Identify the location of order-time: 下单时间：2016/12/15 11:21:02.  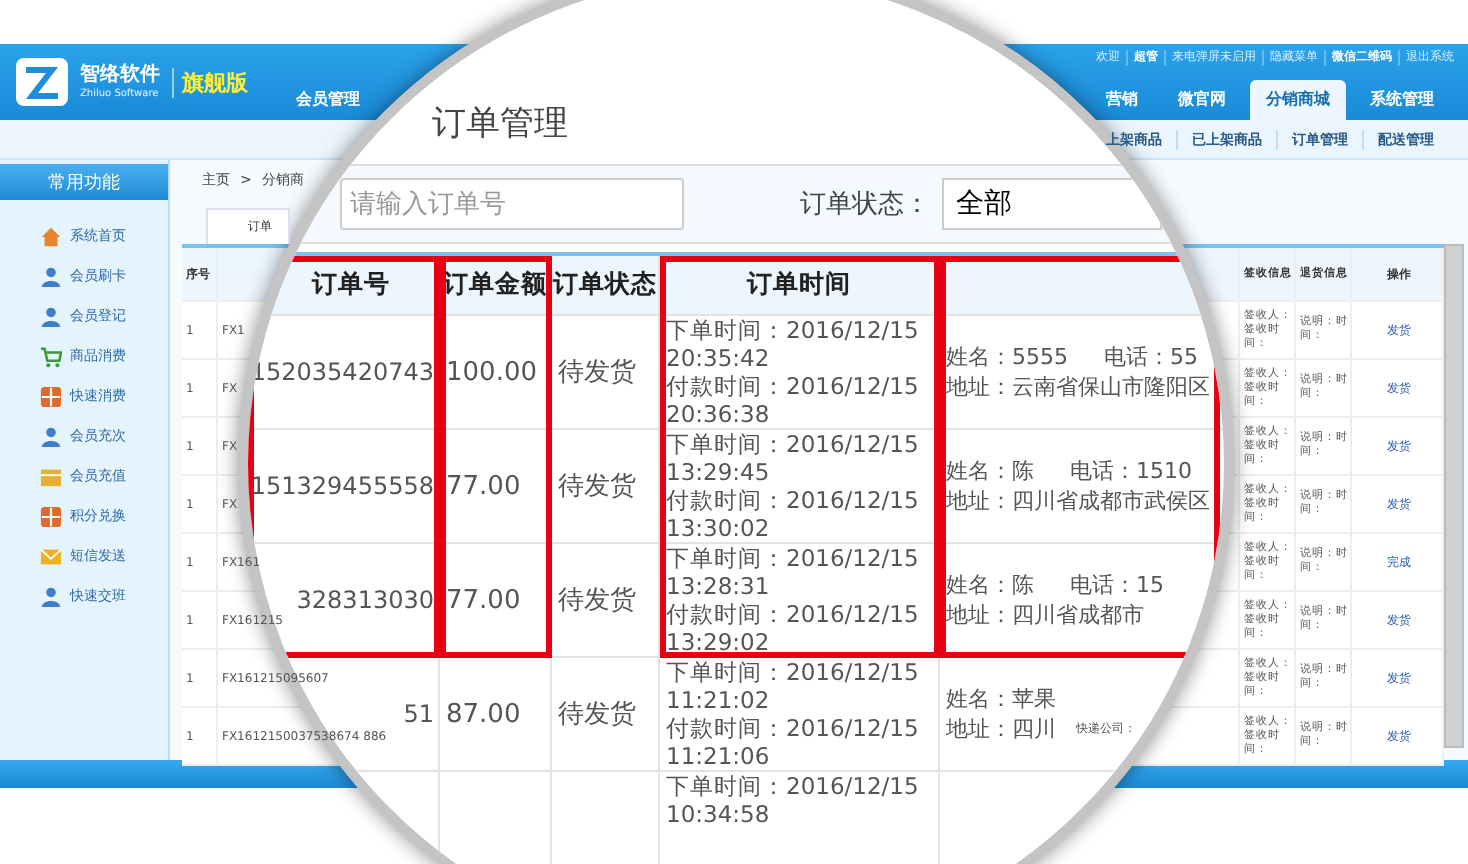
(793, 686).